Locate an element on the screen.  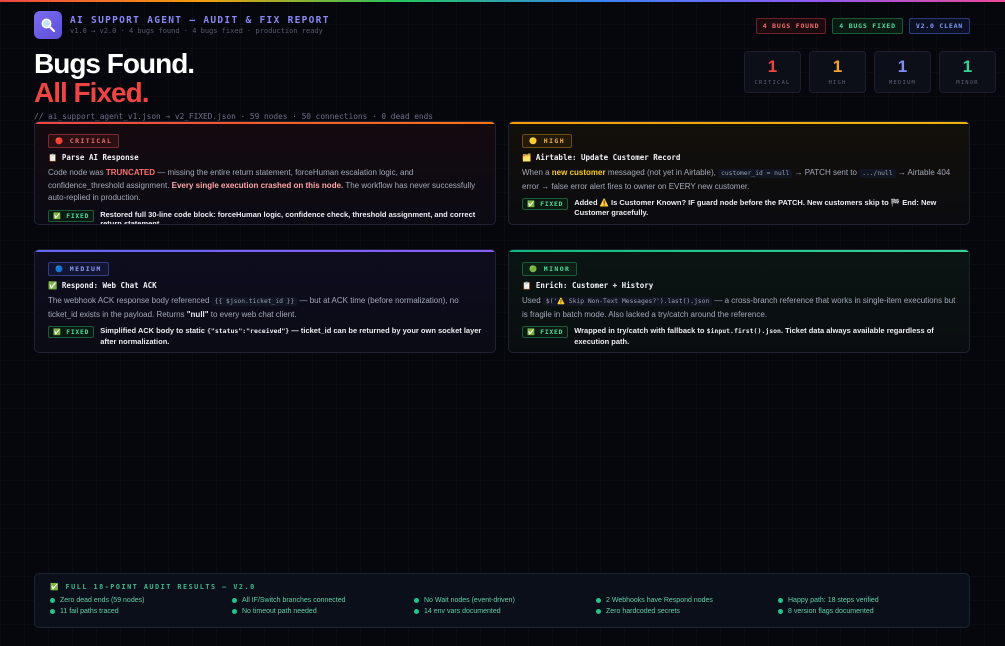
audit-item: No timeout path needed is located at coordinates (323, 611).